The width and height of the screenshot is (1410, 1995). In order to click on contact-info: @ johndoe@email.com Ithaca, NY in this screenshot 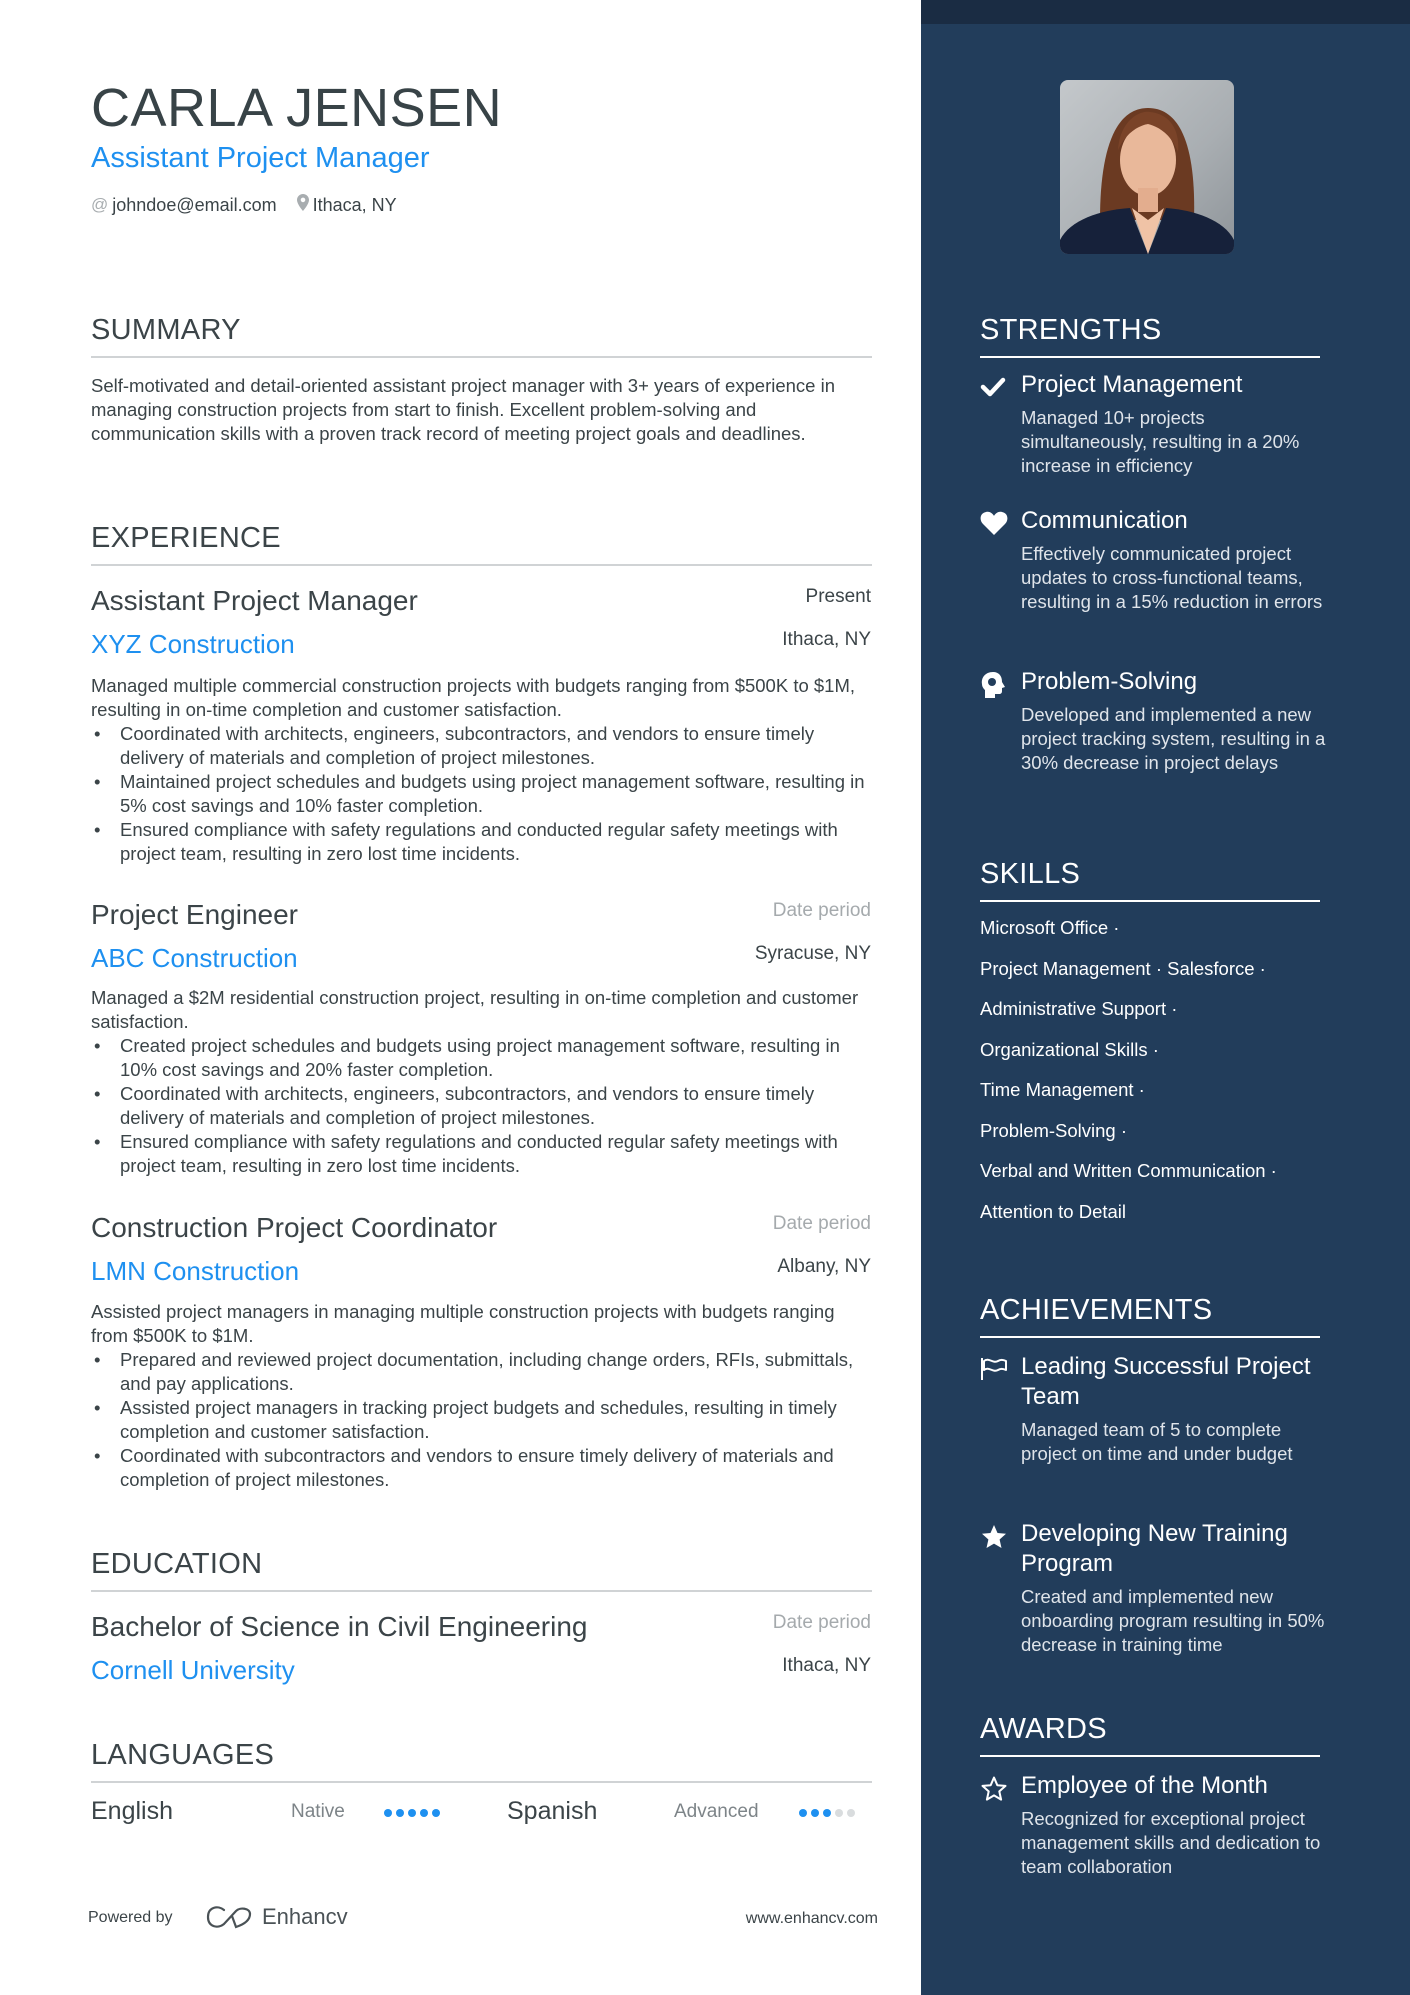, I will do `click(244, 205)`.